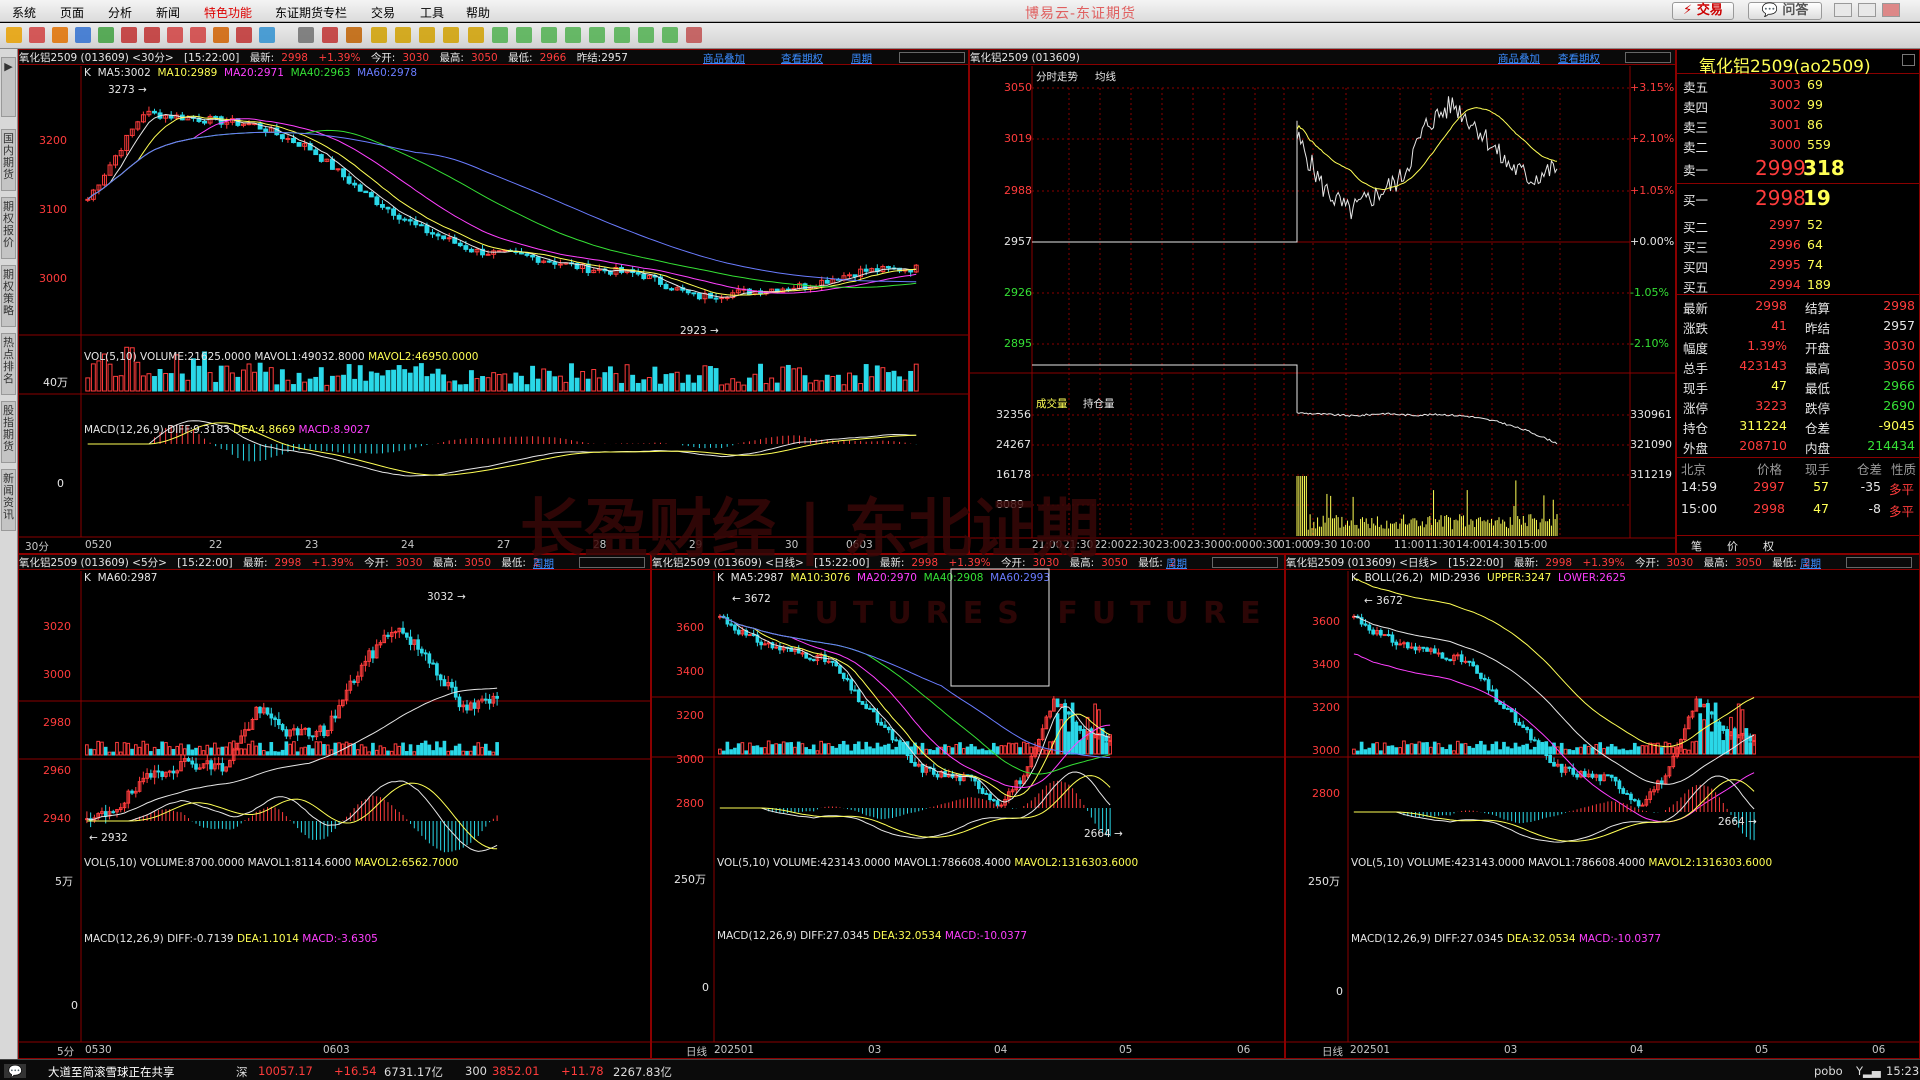 The width and height of the screenshot is (1920, 1080). Describe the element at coordinates (1815, 84) in the screenshot. I see `ask-volume: 69` at that location.